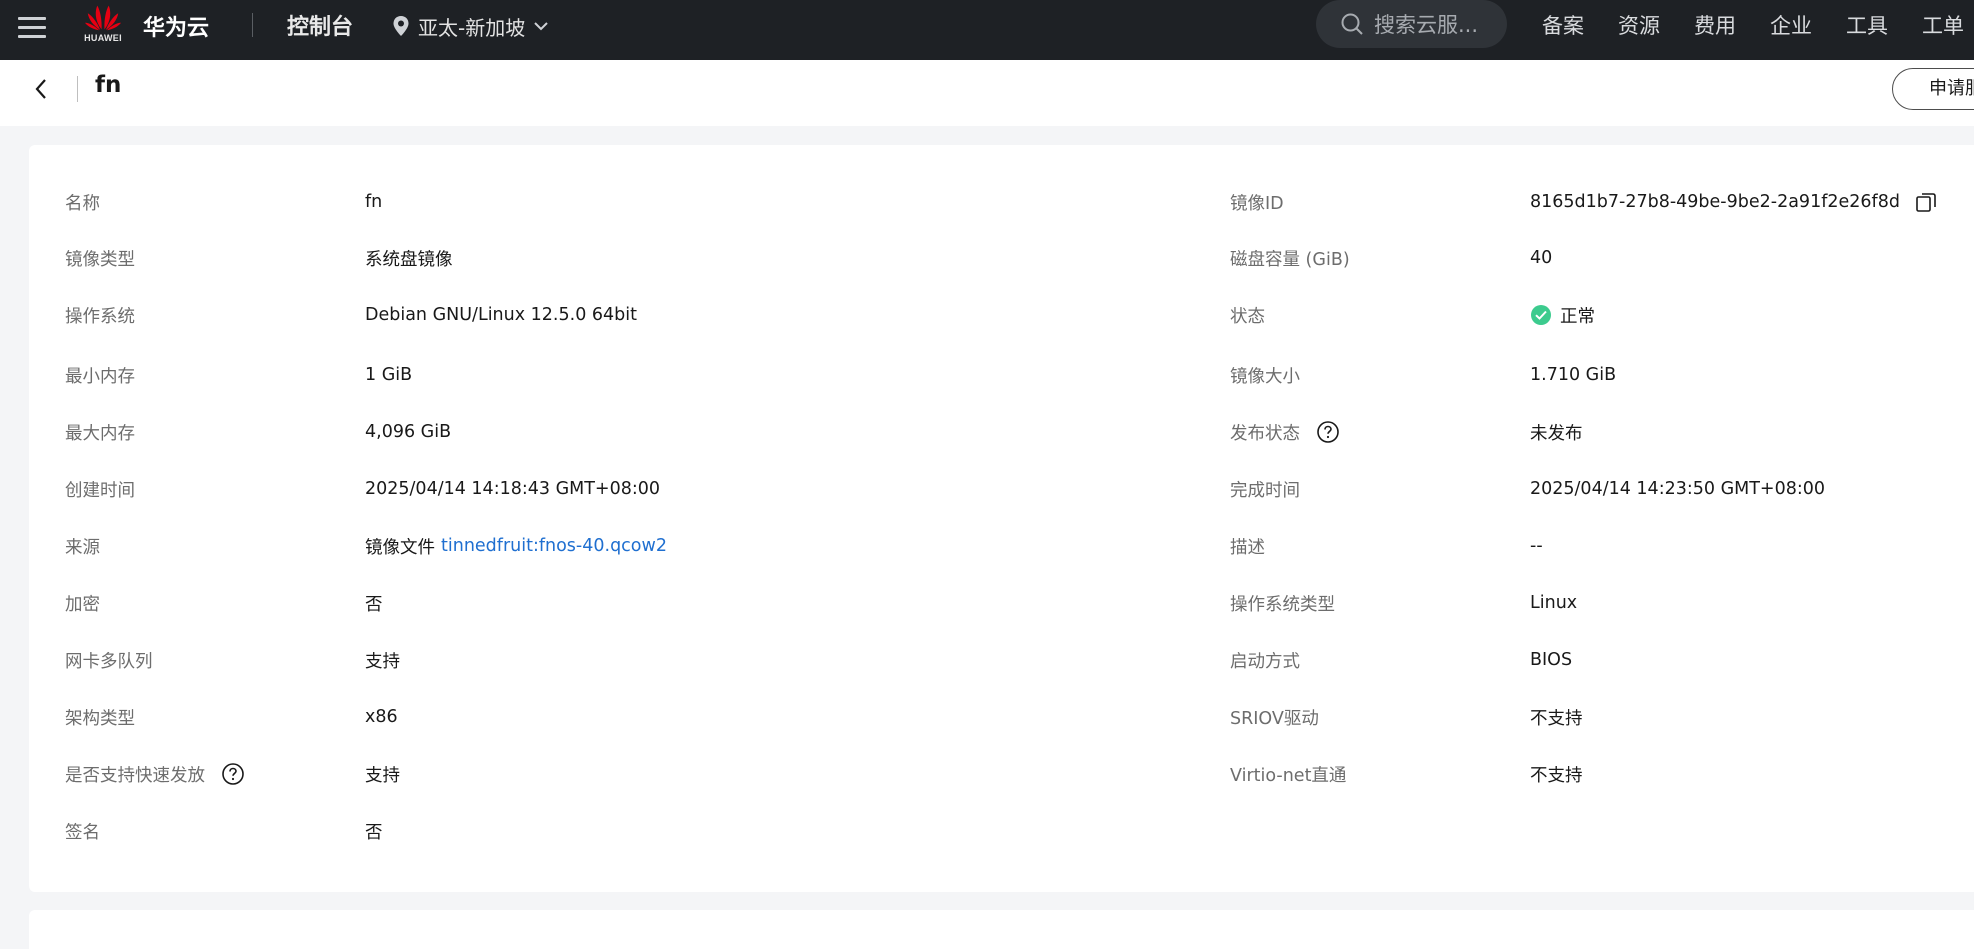 The height and width of the screenshot is (949, 1974). I want to click on region-label: 亚太-新加坡, so click(472, 27).